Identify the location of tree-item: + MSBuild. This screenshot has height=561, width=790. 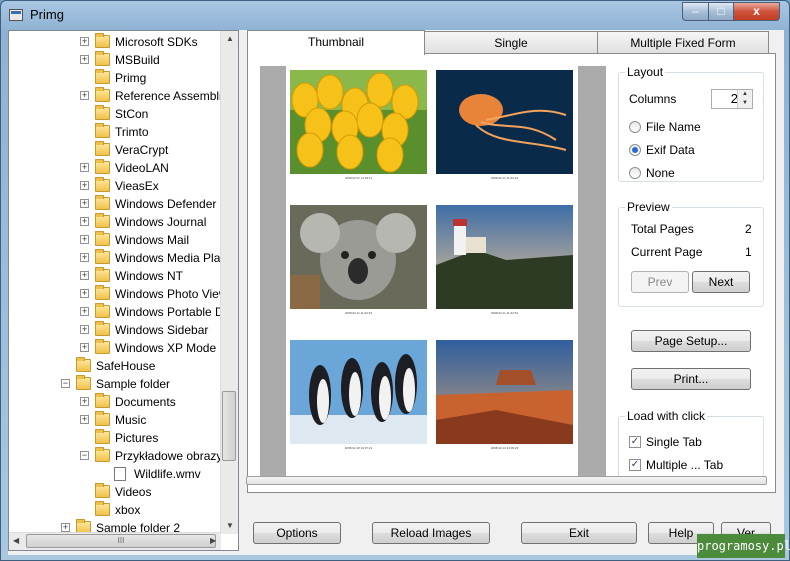
(115, 60).